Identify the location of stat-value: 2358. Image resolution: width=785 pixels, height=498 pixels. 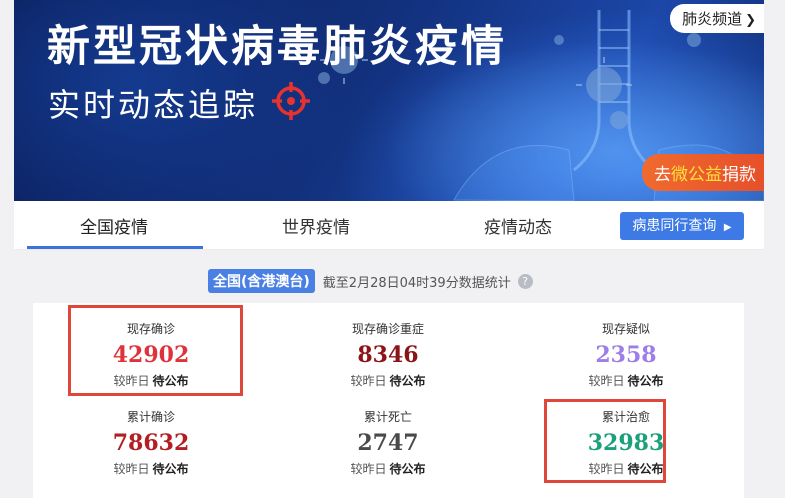
(626, 355).